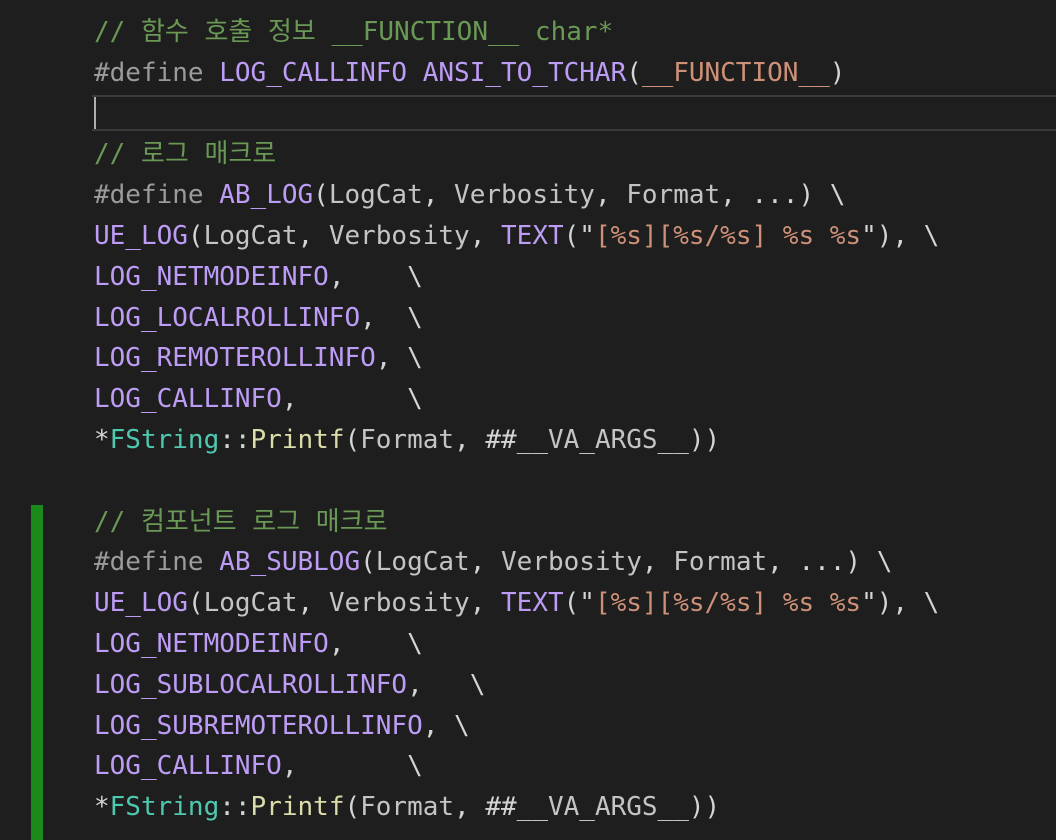 Image resolution: width=1056 pixels, height=840 pixels. I want to click on code-token: __FUNCTION__, so click(735, 72).